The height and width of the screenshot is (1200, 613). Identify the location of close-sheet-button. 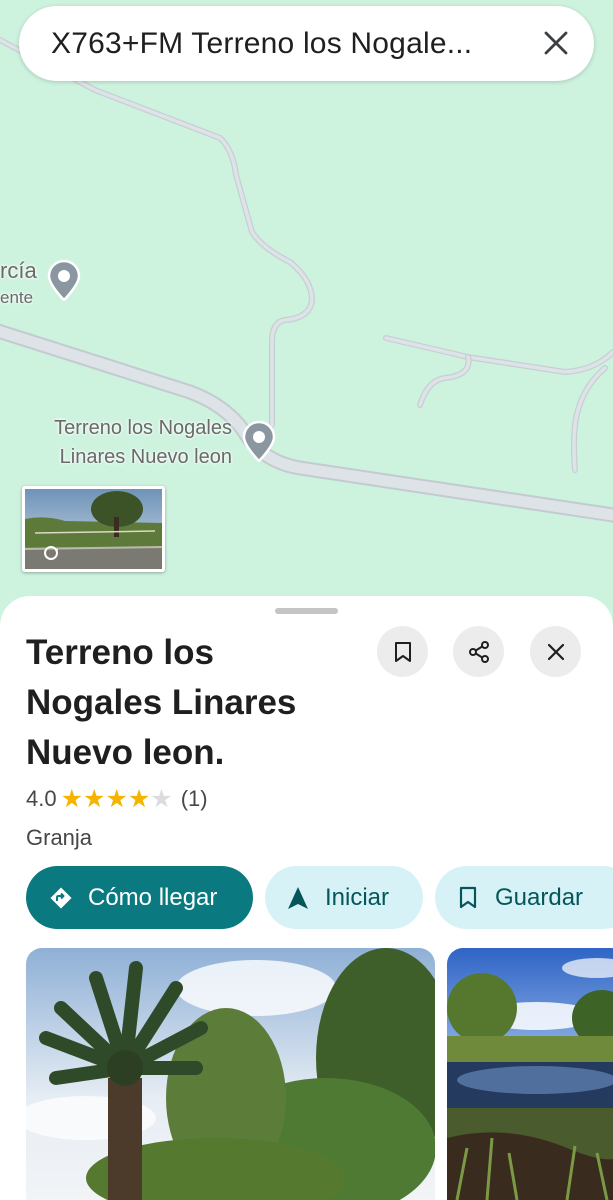
(555, 651).